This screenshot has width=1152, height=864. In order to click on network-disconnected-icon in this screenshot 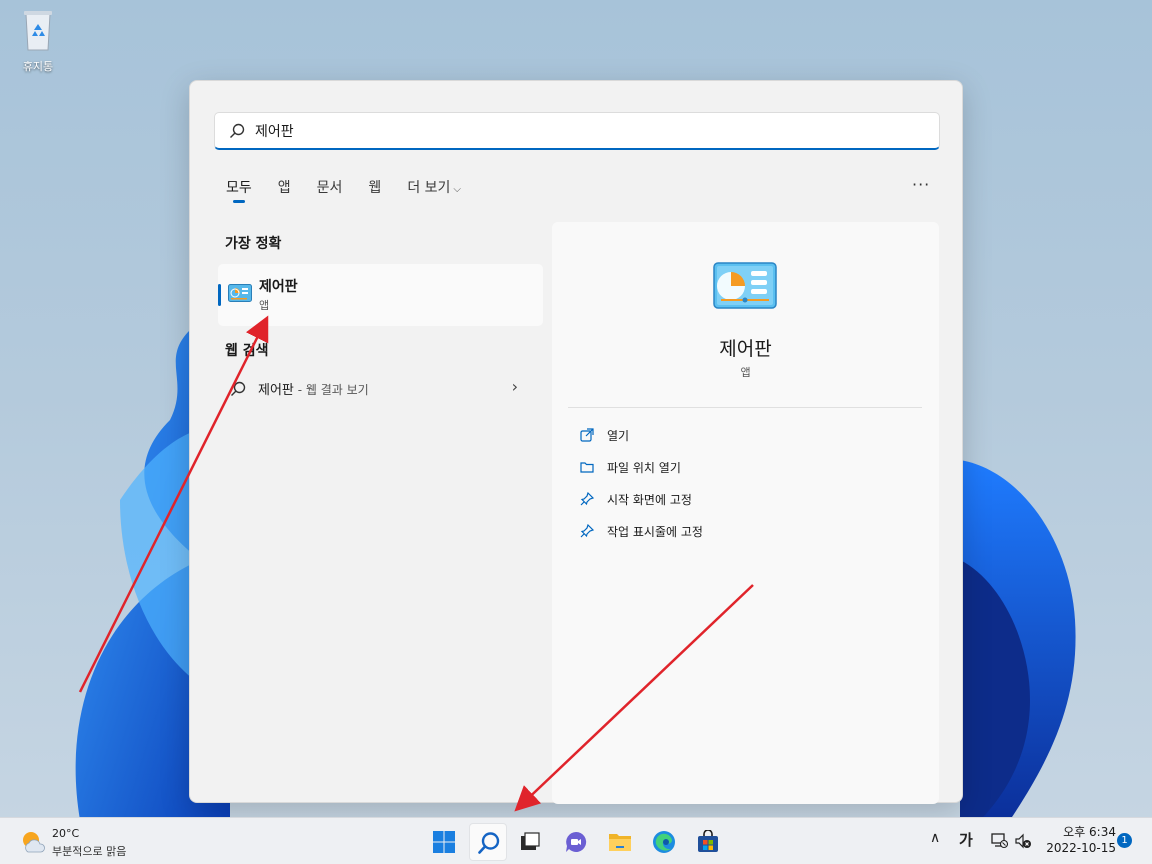, I will do `click(999, 840)`.